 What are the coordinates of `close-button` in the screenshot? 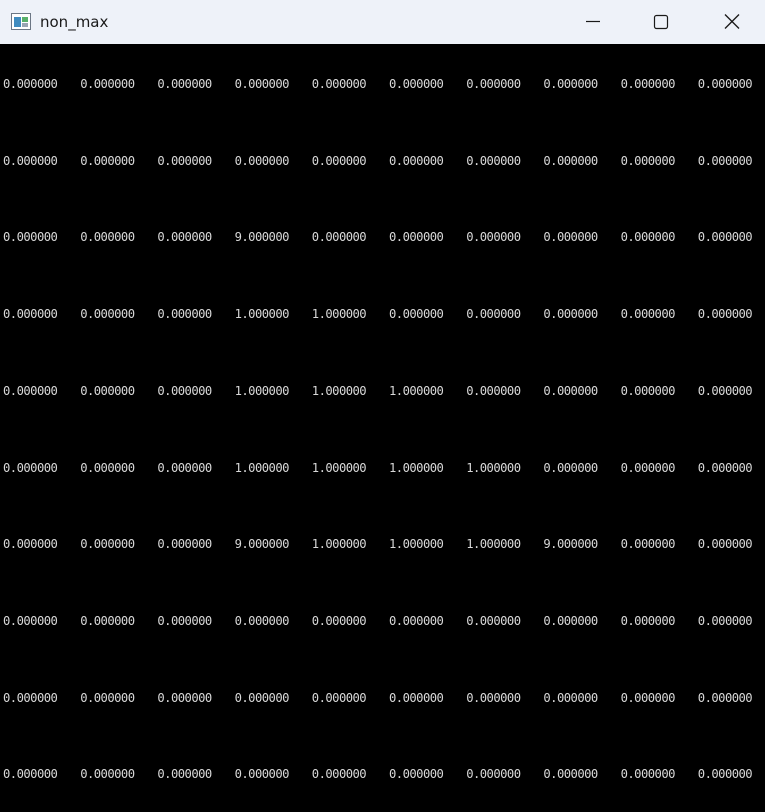 It's located at (732, 22).